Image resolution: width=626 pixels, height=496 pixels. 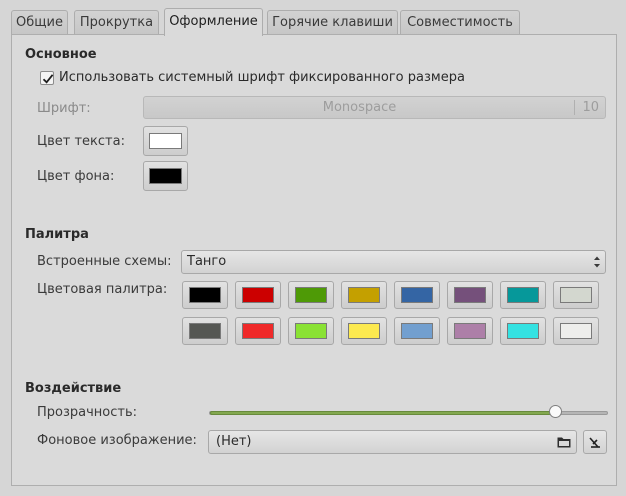 I want to click on font-size: 10, so click(x=590, y=107).